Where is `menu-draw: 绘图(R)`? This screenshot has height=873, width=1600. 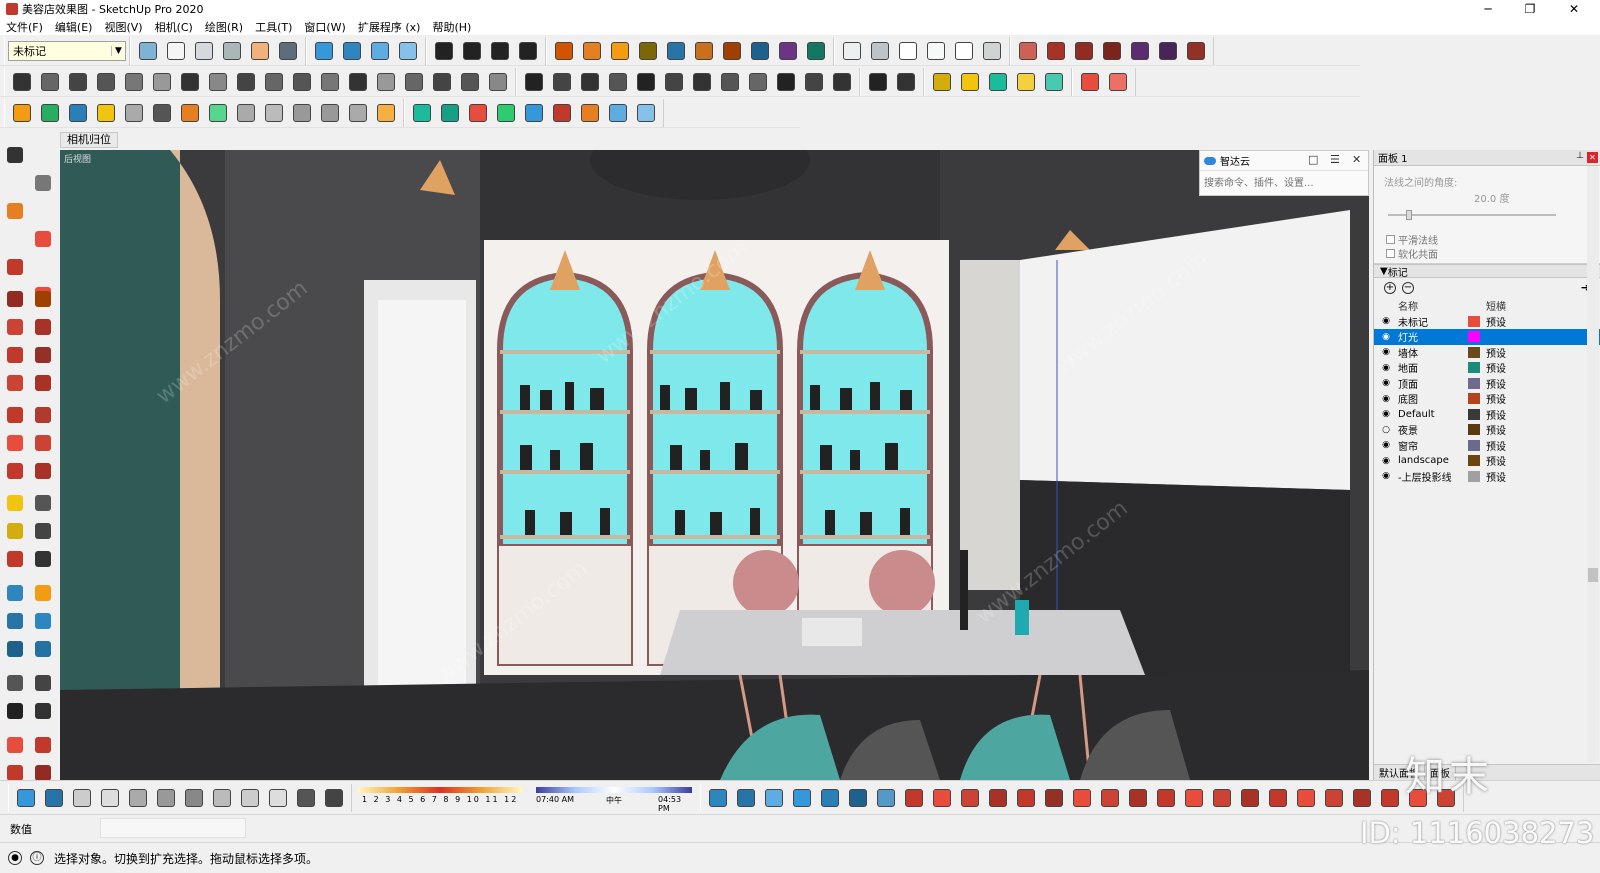
menu-draw: 绘图(R) is located at coordinates (224, 27).